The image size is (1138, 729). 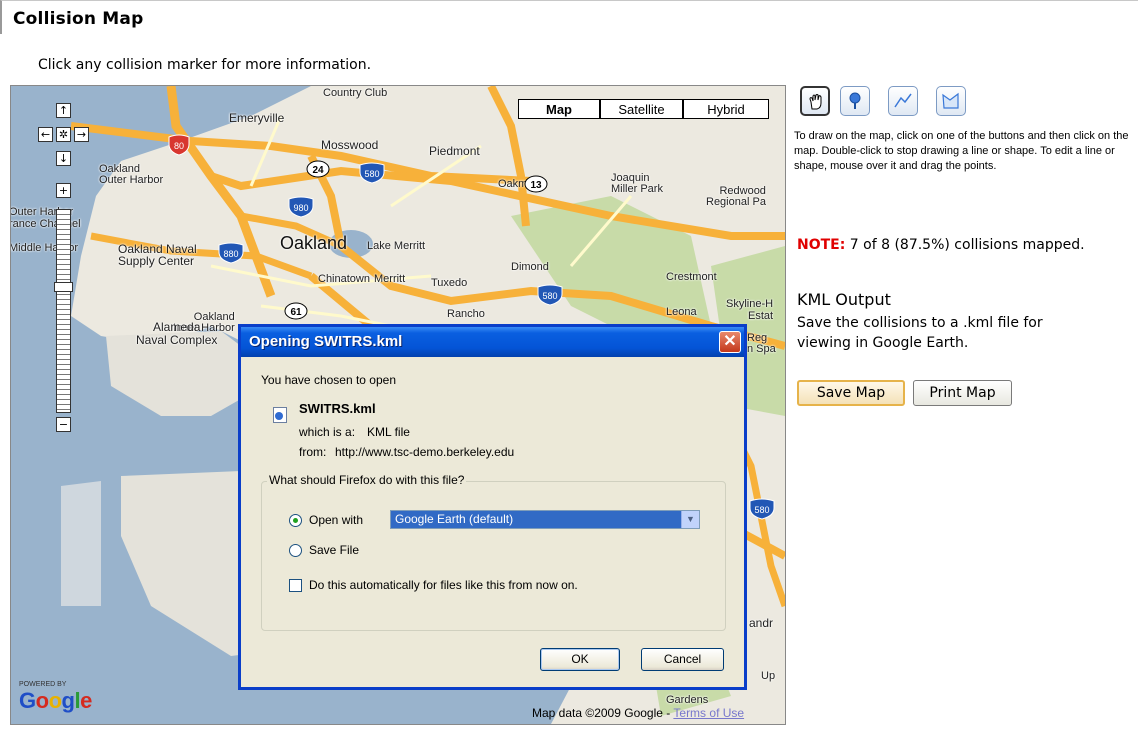 What do you see at coordinates (314, 243) in the screenshot?
I see `map-label-oakland: Oakland` at bounding box center [314, 243].